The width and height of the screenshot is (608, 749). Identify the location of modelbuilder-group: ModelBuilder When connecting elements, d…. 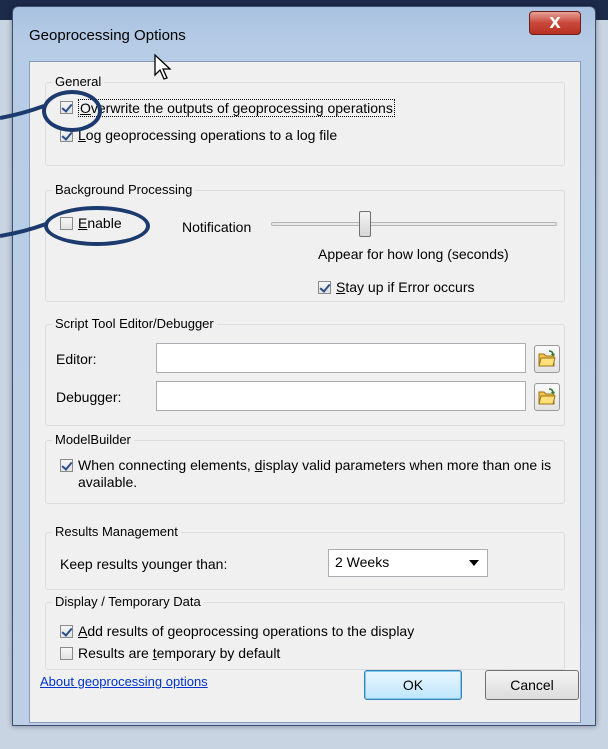
(305, 468).